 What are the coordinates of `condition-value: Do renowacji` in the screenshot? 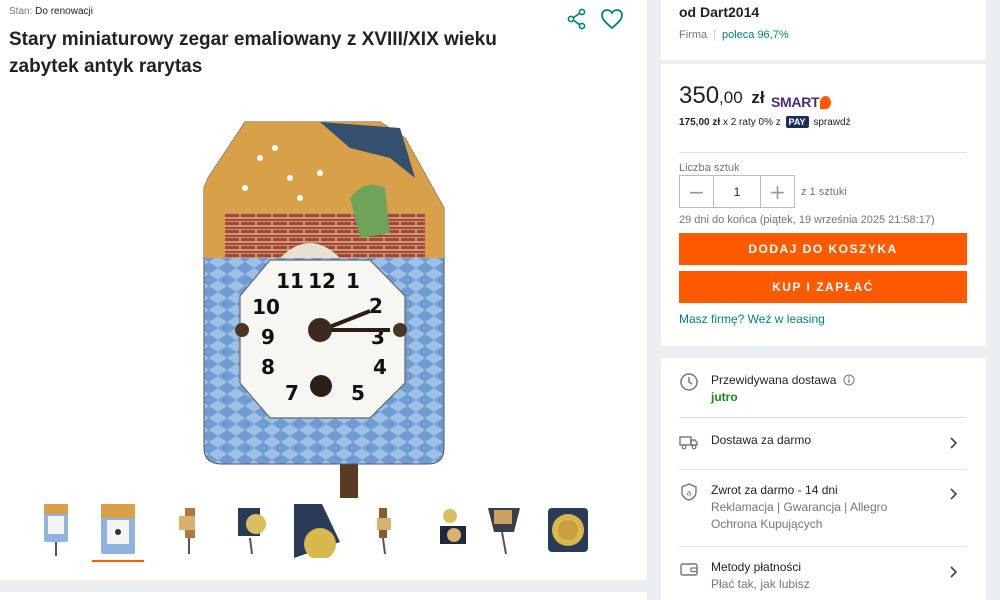 It's located at (64, 11).